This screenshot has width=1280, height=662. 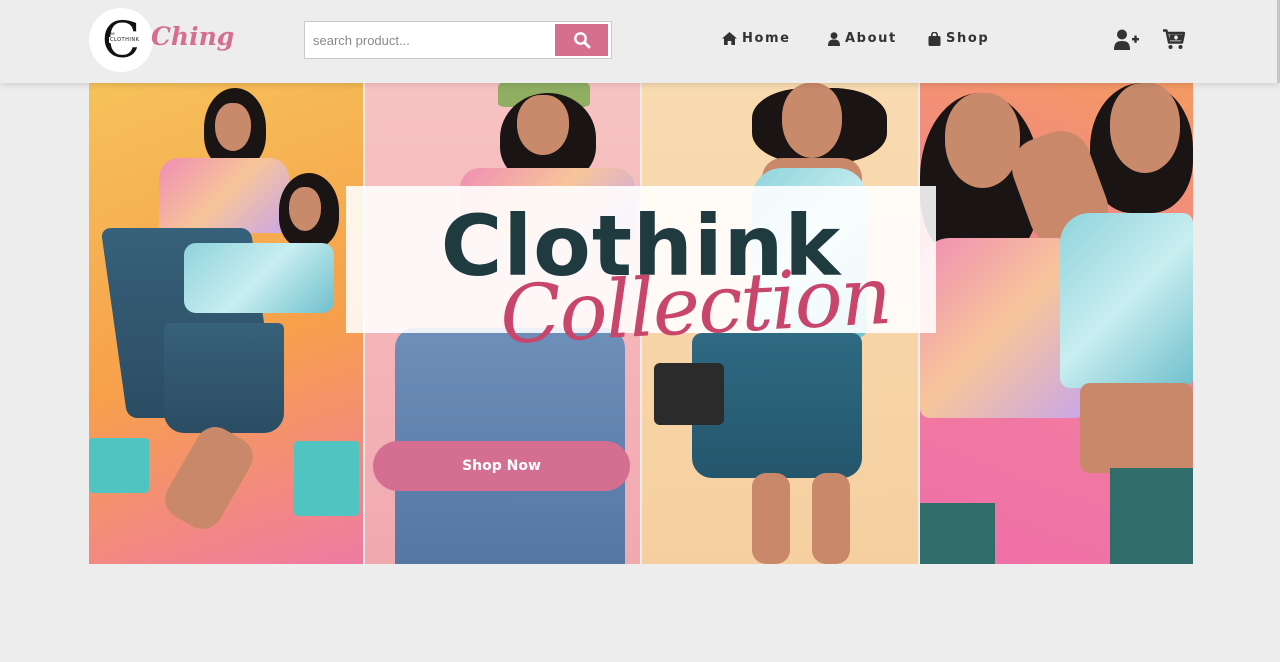 What do you see at coordinates (766, 38) in the screenshot?
I see `nav-home-label: Home` at bounding box center [766, 38].